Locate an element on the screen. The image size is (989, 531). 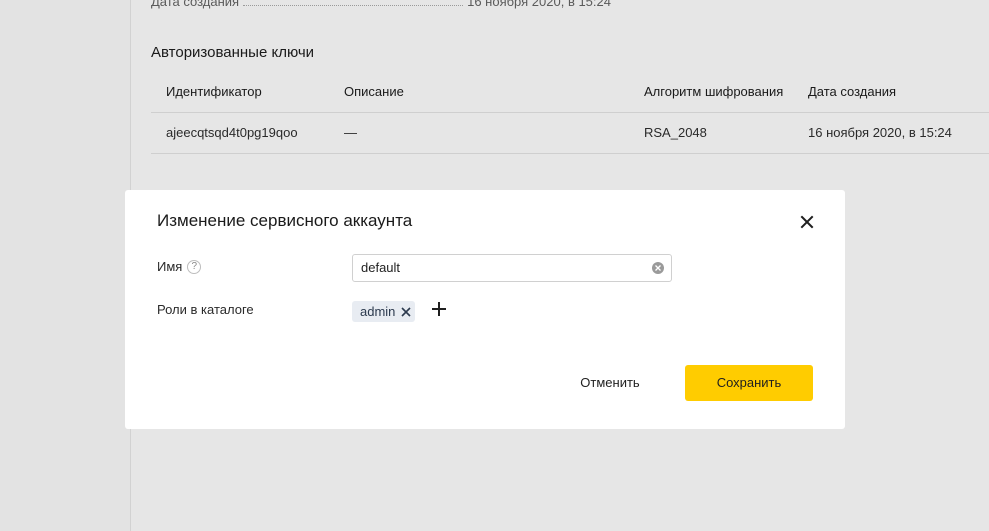
column-header-created: Дата создания is located at coordinates (852, 91).